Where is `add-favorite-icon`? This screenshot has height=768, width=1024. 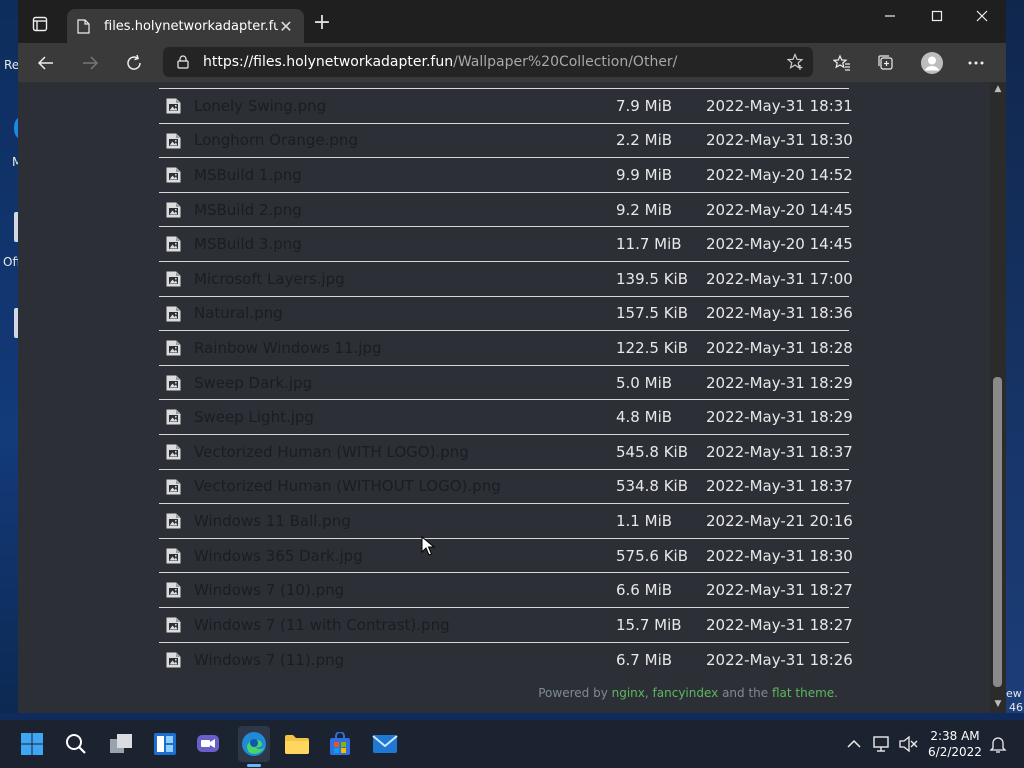 add-favorite-icon is located at coordinates (796, 62).